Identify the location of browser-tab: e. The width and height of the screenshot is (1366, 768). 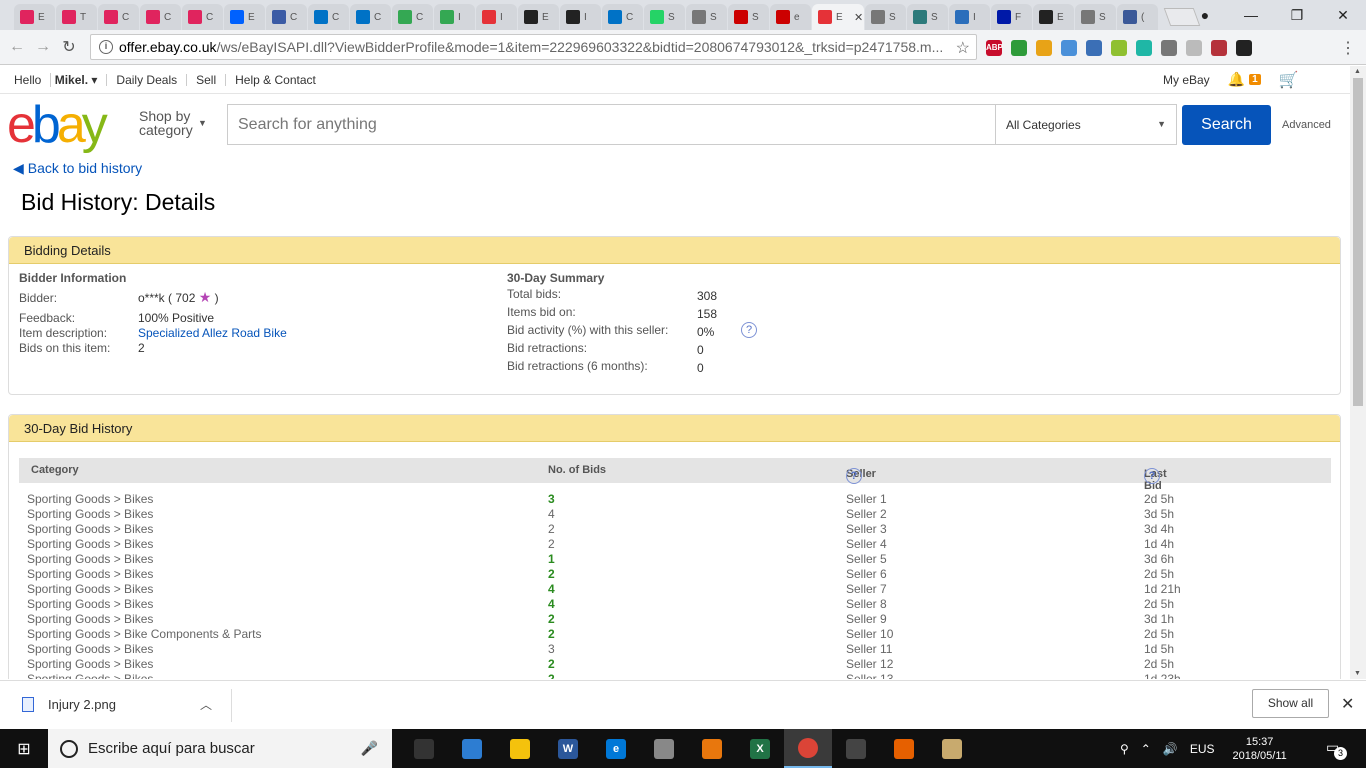
(790, 17).